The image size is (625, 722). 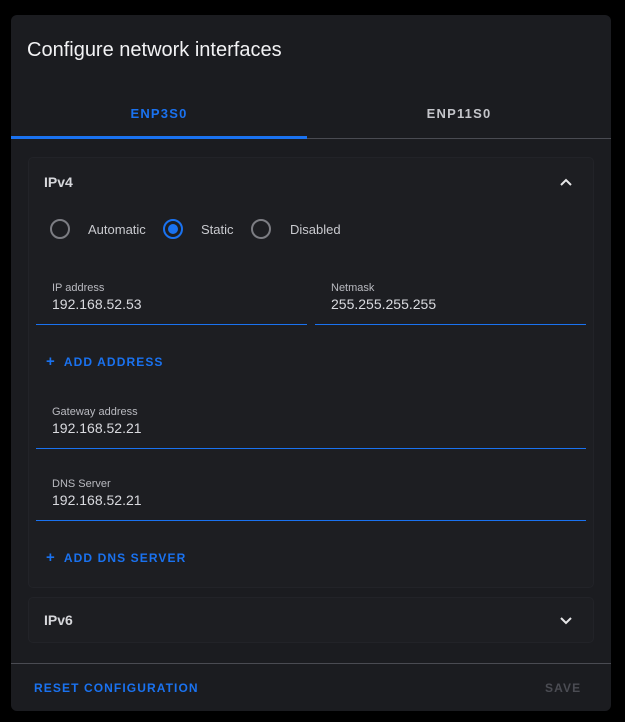 What do you see at coordinates (171, 301) in the screenshot?
I see `ip-address-field: IP address 192.168.52.53` at bounding box center [171, 301].